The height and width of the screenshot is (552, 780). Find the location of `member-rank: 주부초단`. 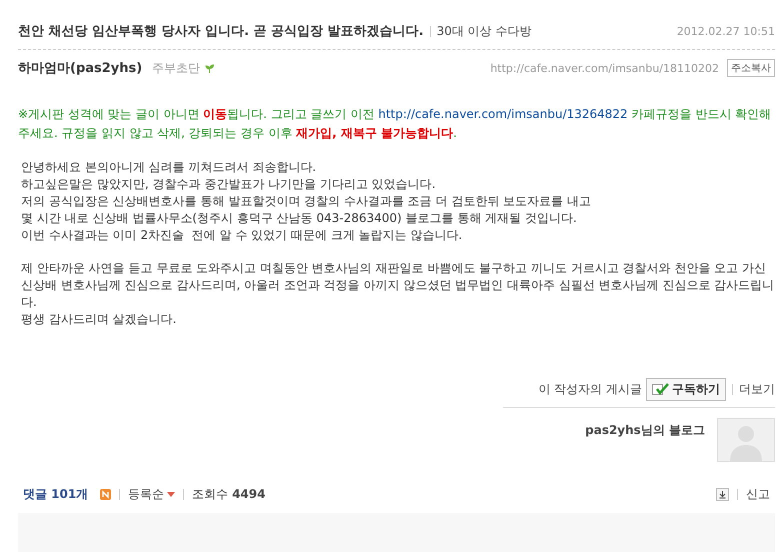

member-rank: 주부초단 is located at coordinates (176, 68).